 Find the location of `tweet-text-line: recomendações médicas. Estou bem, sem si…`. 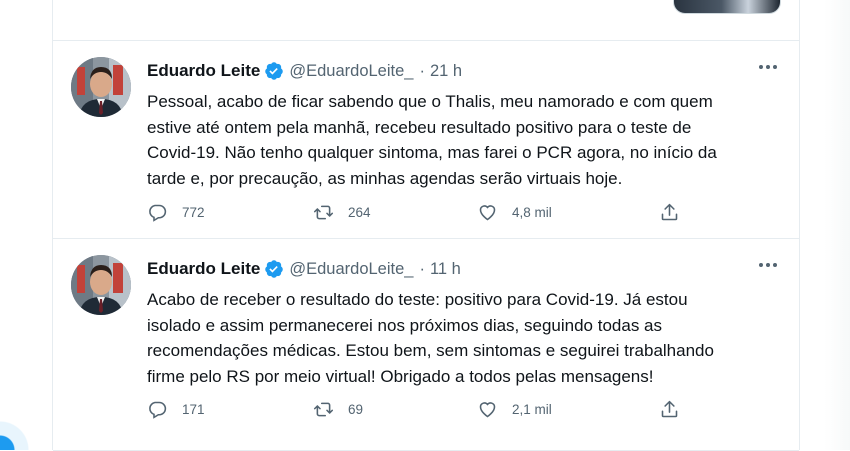

tweet-text-line: recomendações médicas. Estou bem, sem si… is located at coordinates (430, 350).